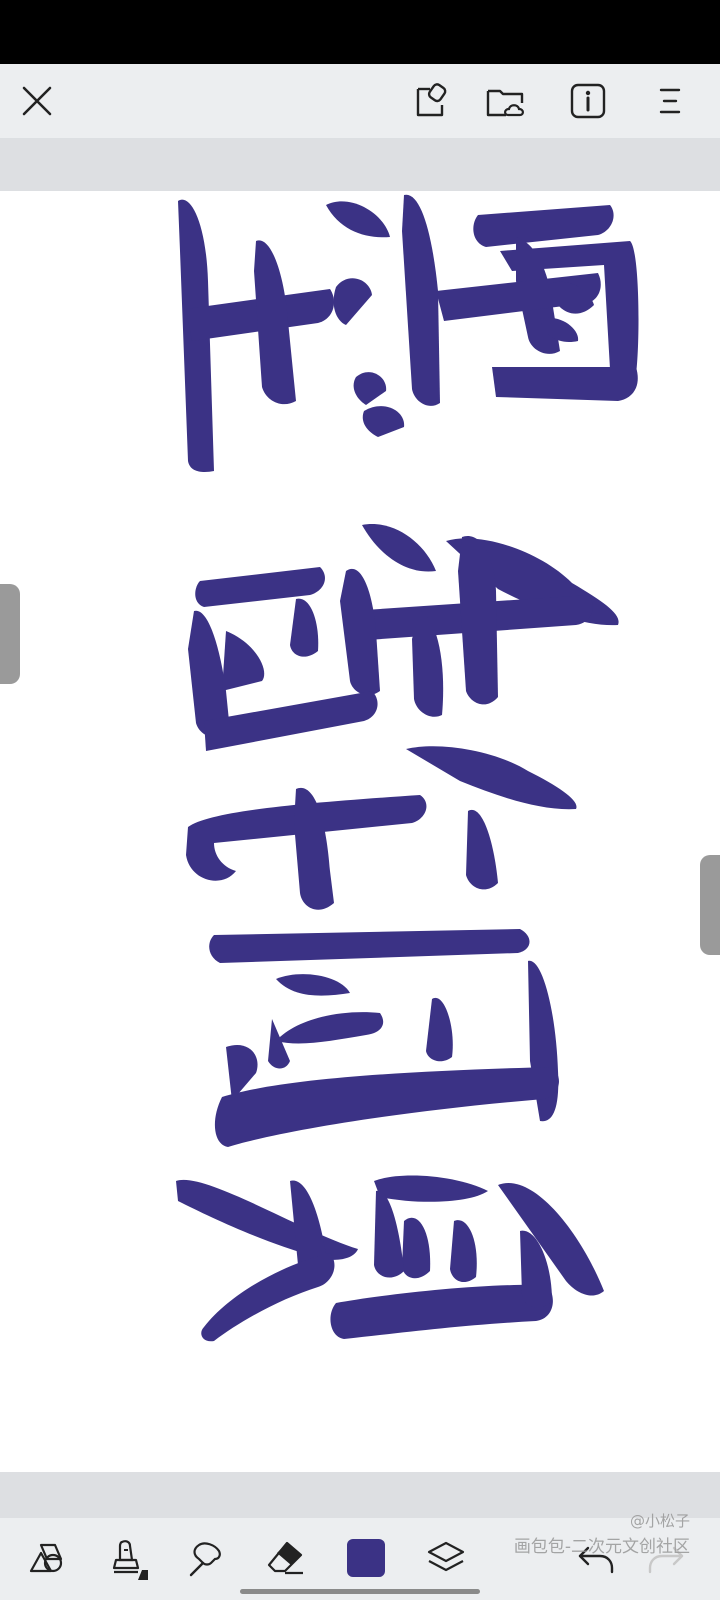  I want to click on cloud-folder-button, so click(506, 101).